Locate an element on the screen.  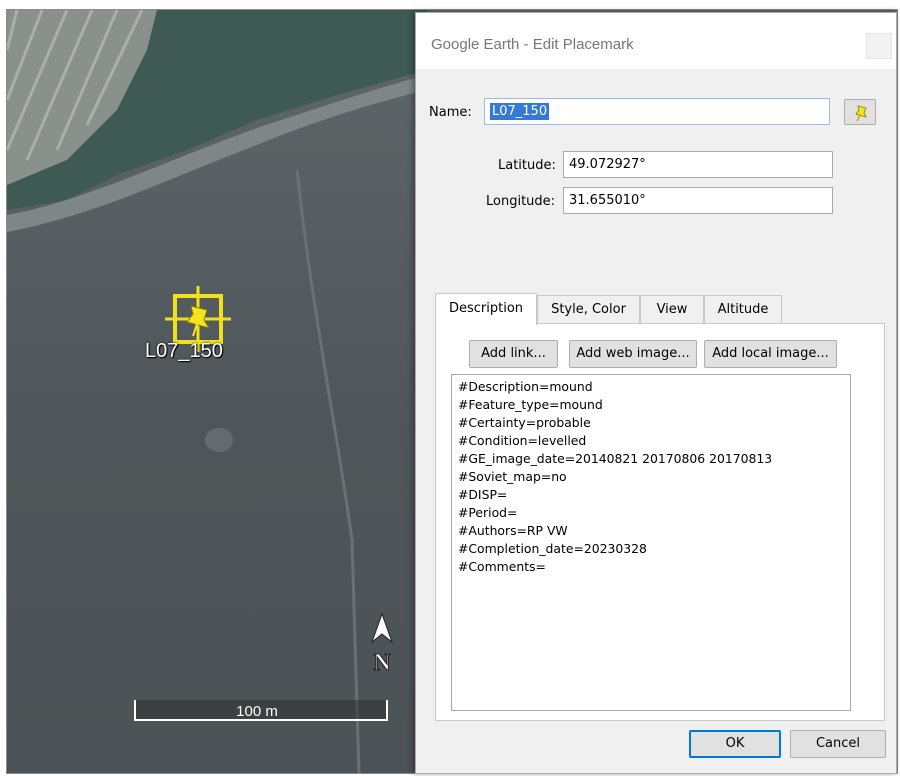
svg-text: N is located at coordinates (382, 663).